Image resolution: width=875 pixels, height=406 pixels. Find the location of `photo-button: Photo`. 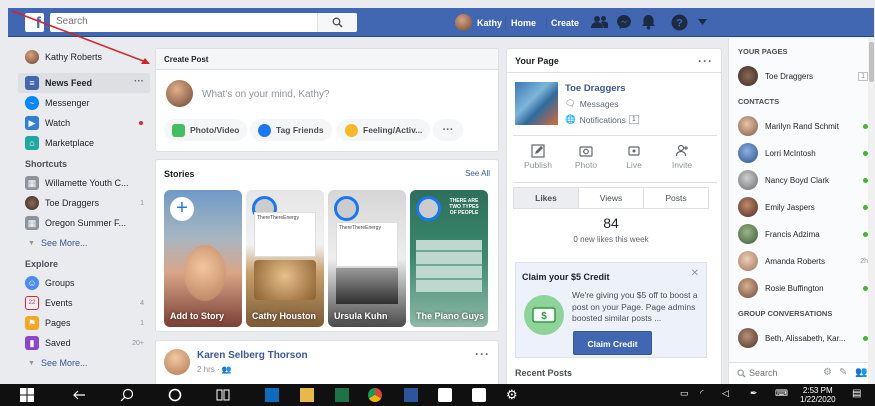

photo-button: Photo is located at coordinates (586, 157).